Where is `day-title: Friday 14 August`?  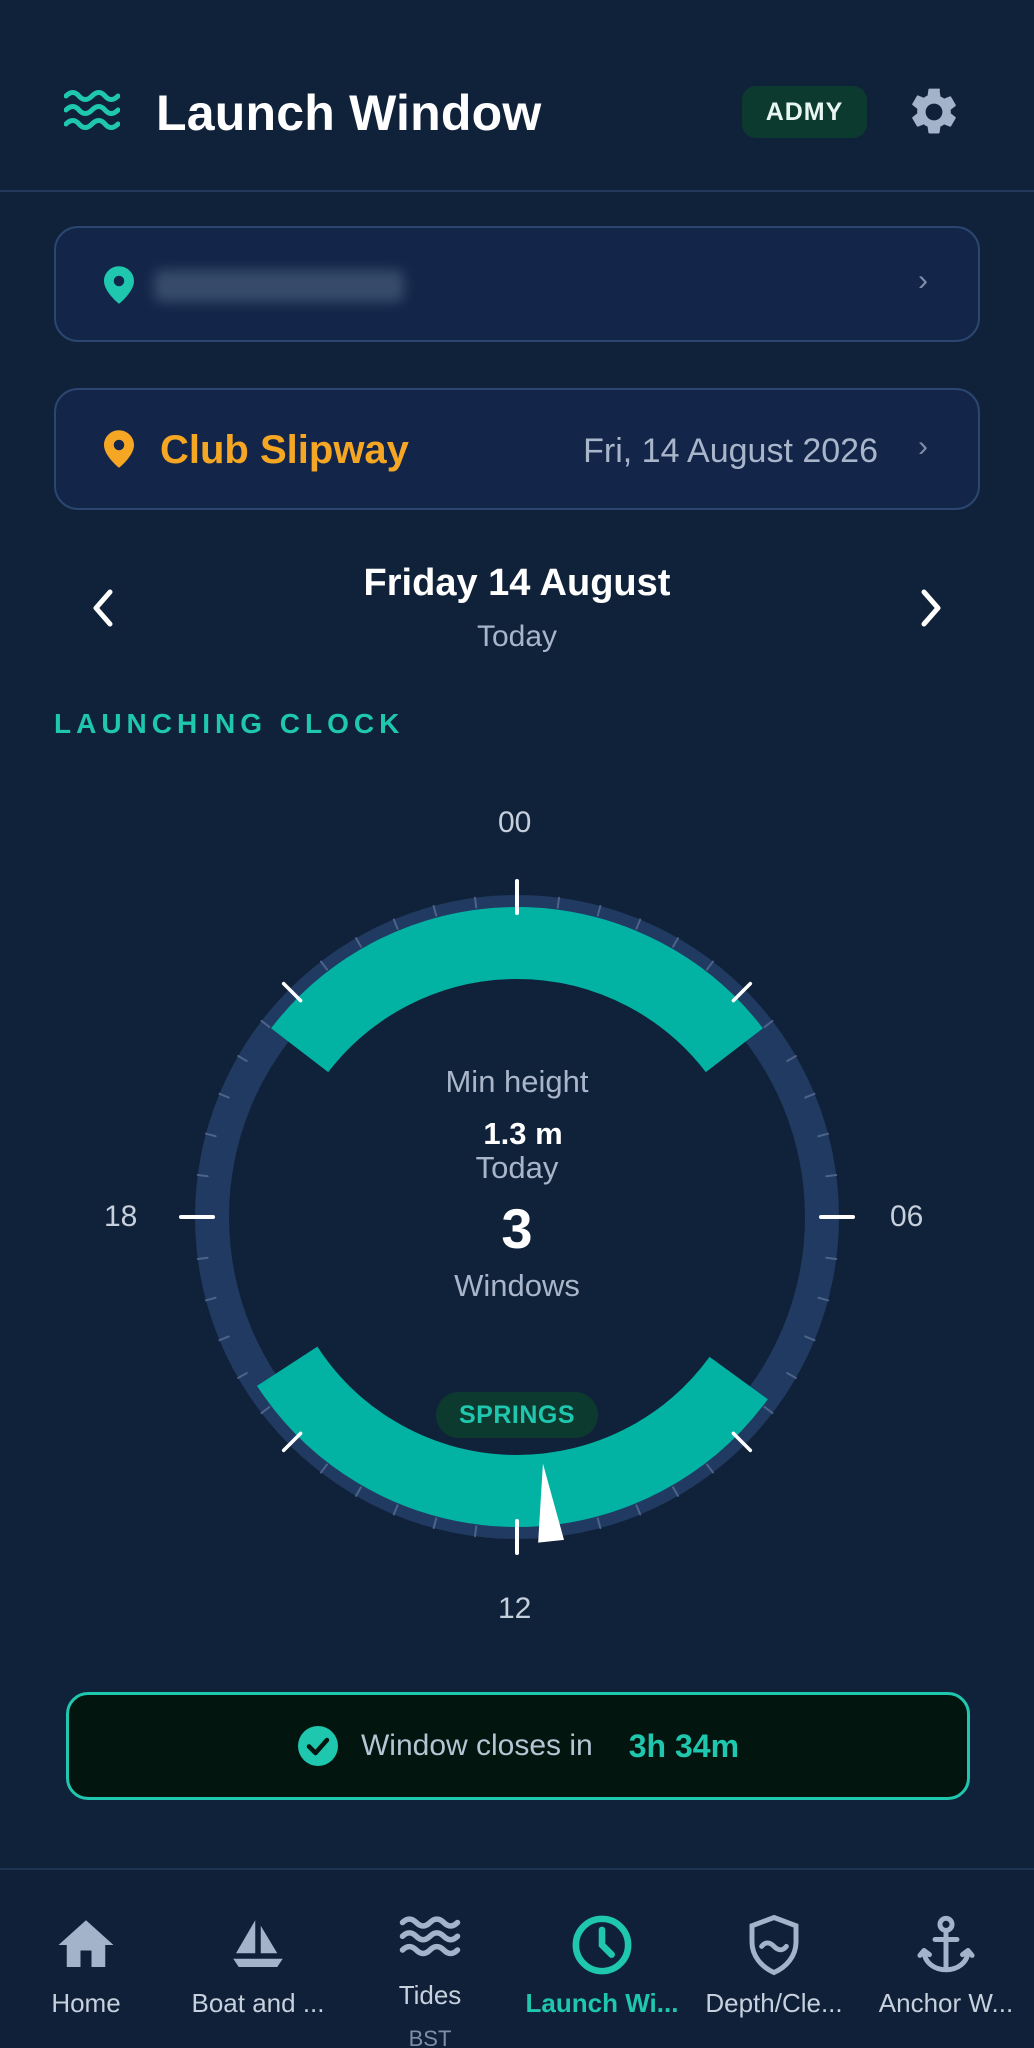 day-title: Friday 14 August is located at coordinates (517, 583).